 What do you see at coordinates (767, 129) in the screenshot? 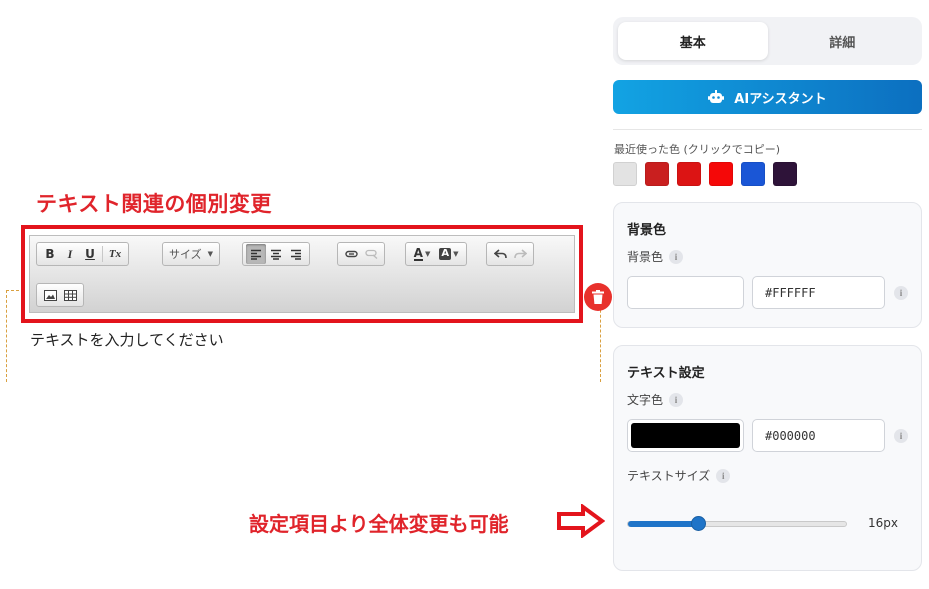
I see `panel-divider` at bounding box center [767, 129].